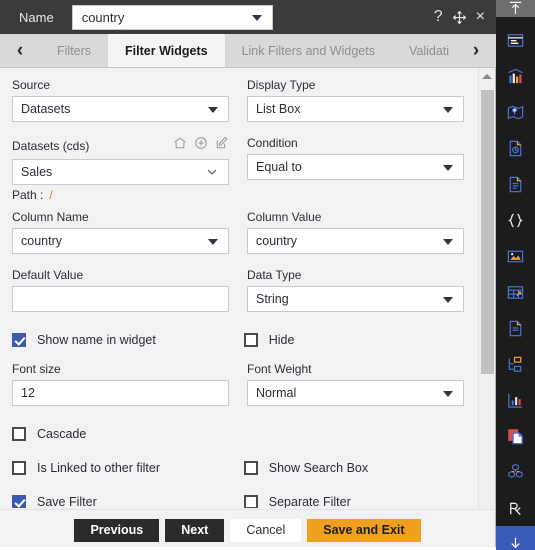 The width and height of the screenshot is (535, 550). I want to click on font-size-input: 12, so click(120, 393).